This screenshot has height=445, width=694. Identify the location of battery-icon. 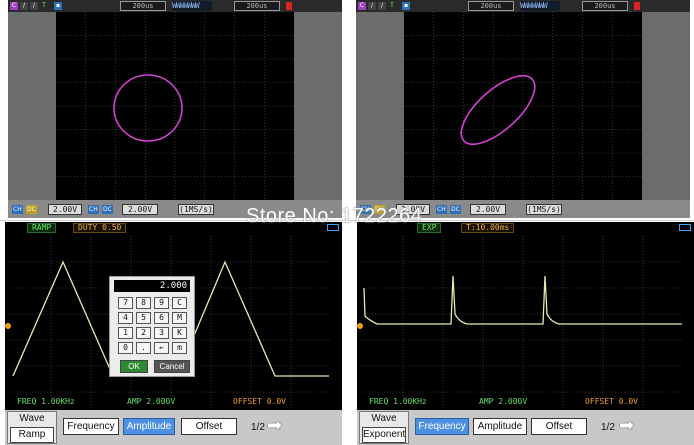
(685, 227).